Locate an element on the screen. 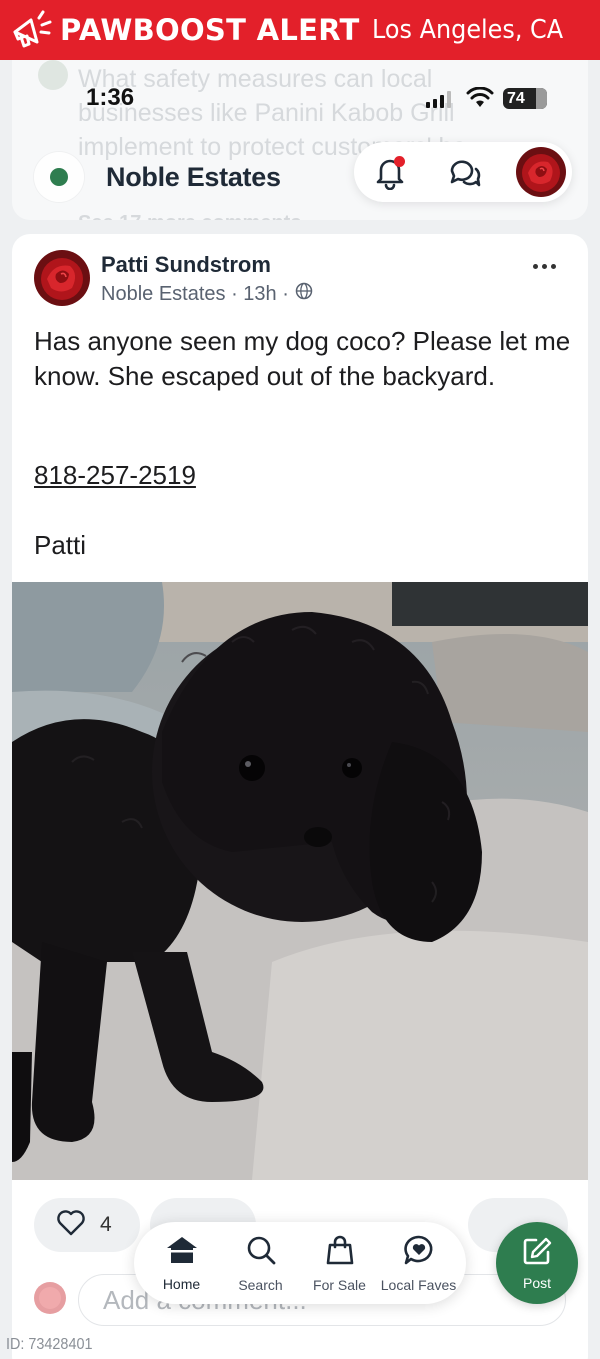  post-button: Post is located at coordinates (537, 1263).